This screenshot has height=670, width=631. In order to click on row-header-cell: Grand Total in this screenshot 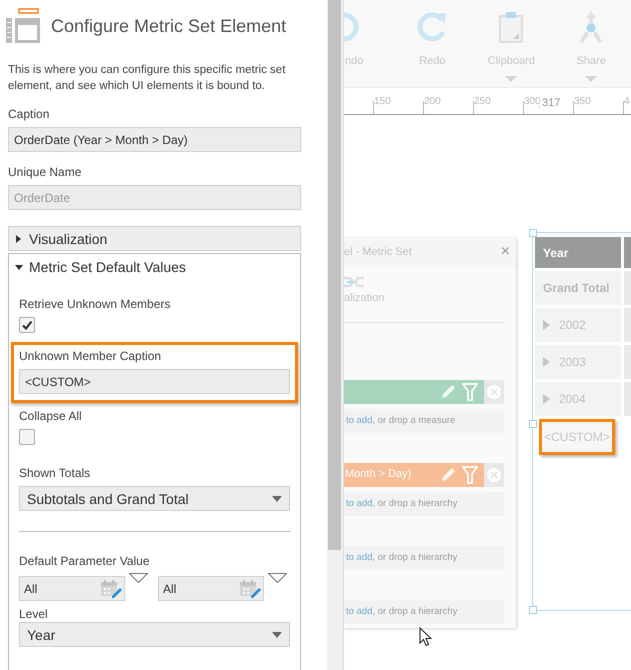, I will do `click(578, 288)`.